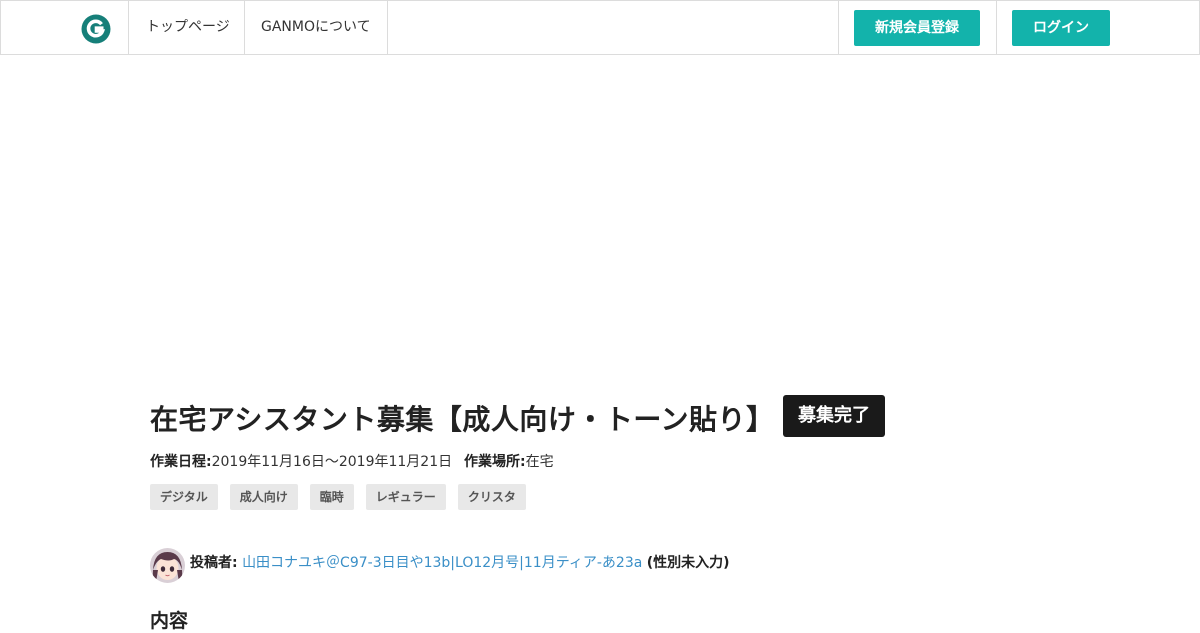  Describe the element at coordinates (539, 462) in the screenshot. I see `location-value: 在宅` at that location.